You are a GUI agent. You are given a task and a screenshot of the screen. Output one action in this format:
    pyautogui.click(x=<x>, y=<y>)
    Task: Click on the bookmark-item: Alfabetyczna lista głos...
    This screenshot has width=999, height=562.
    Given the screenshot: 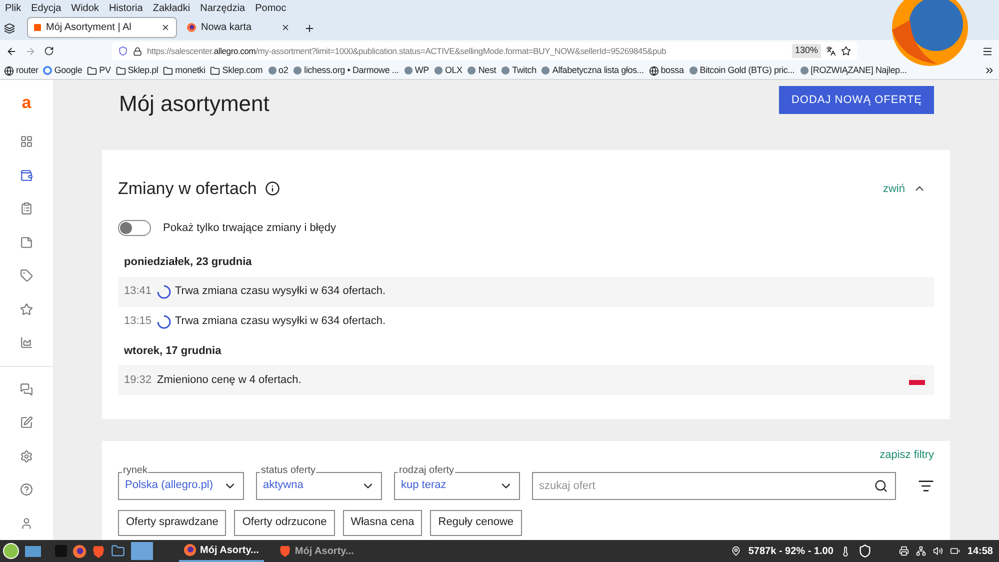 What is the action you would take?
    pyautogui.click(x=592, y=71)
    